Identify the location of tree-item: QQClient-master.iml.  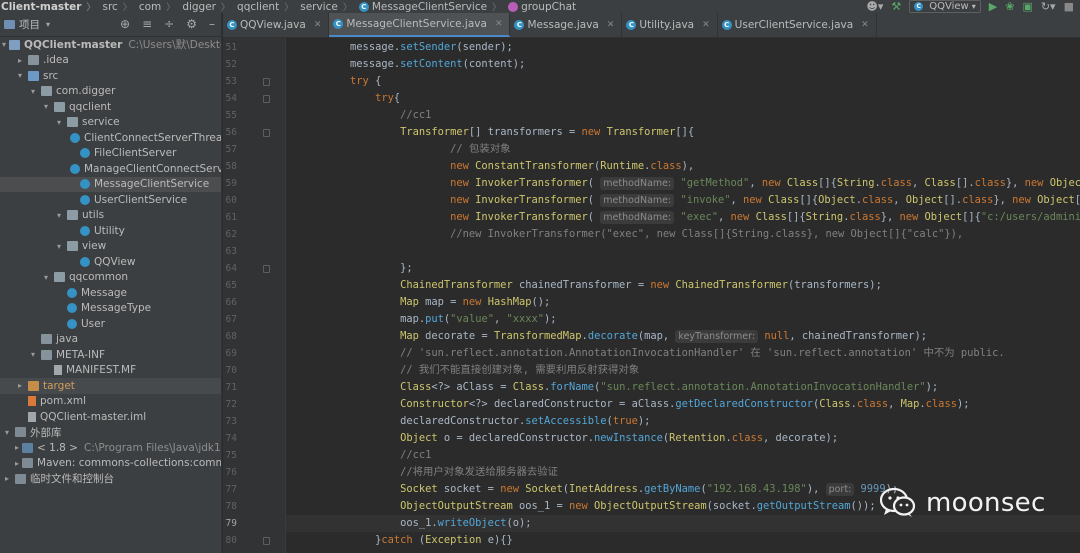
(110, 417).